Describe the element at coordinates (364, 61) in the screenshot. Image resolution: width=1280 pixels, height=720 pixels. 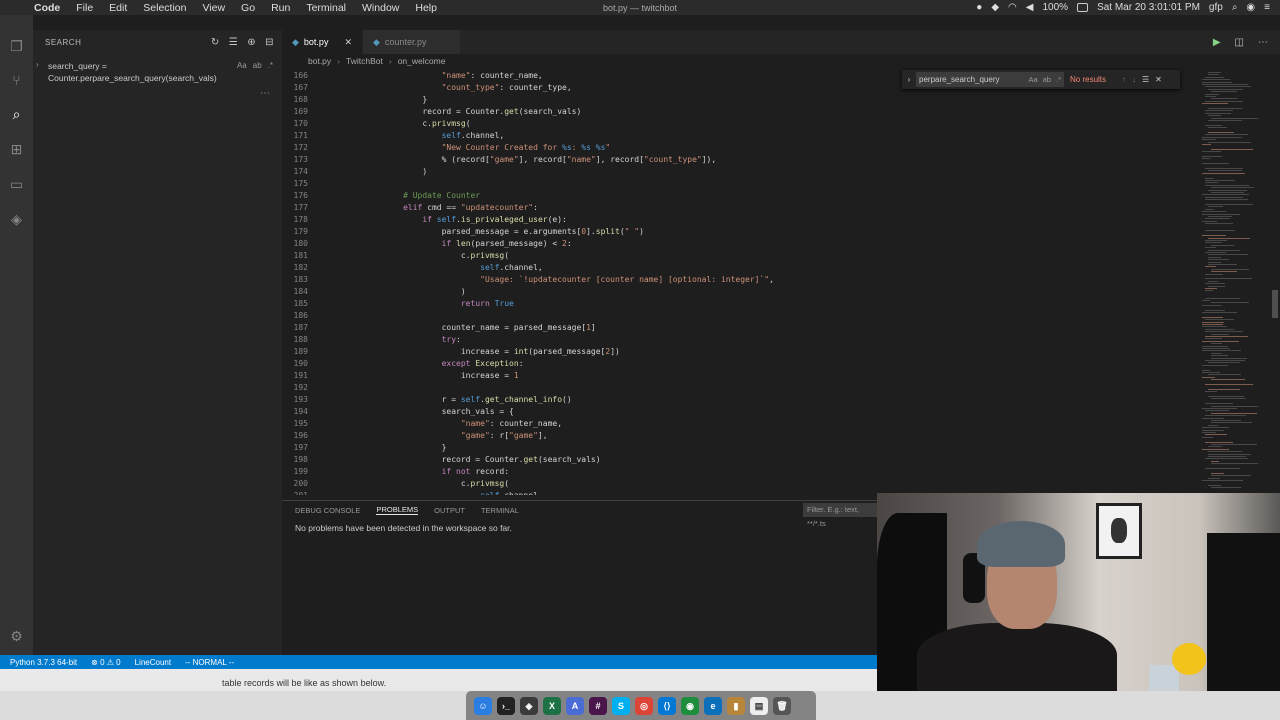
I see `breadcrumb-class: TwitchBot` at that location.